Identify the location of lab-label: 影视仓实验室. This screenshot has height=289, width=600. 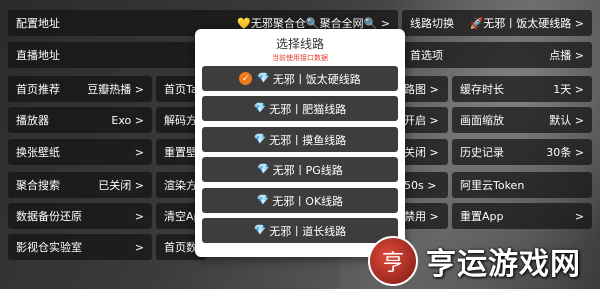
(49, 247).